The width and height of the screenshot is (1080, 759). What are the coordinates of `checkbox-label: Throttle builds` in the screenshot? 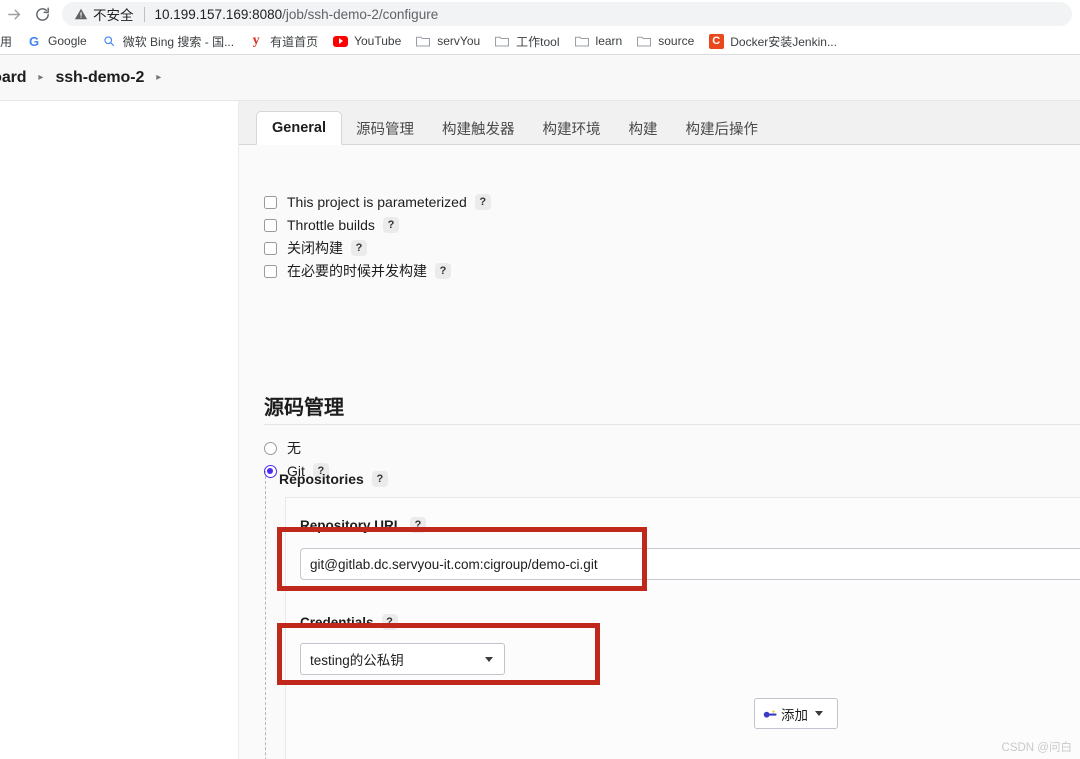 It's located at (331, 225).